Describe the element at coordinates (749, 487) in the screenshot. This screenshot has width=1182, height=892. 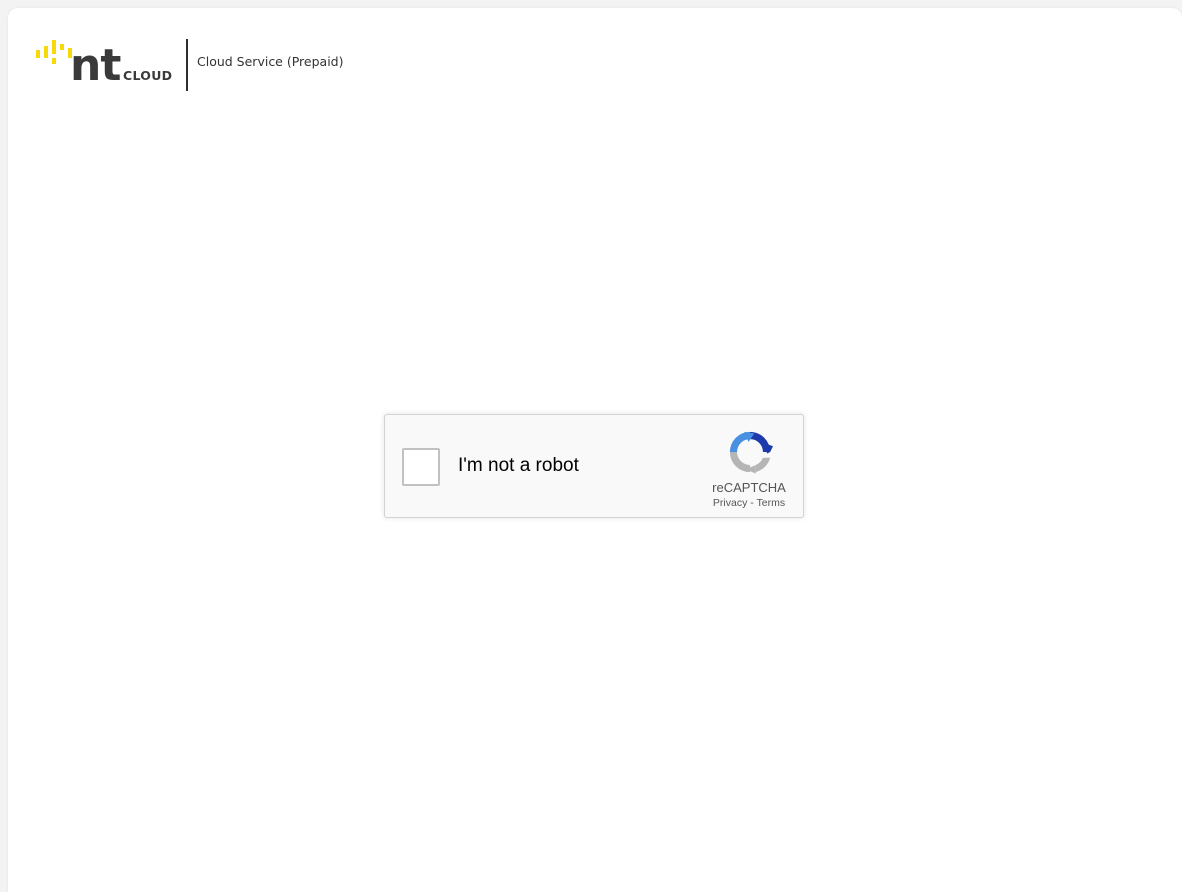
I see `recaptcha-brand: reCAPTCHA` at that location.